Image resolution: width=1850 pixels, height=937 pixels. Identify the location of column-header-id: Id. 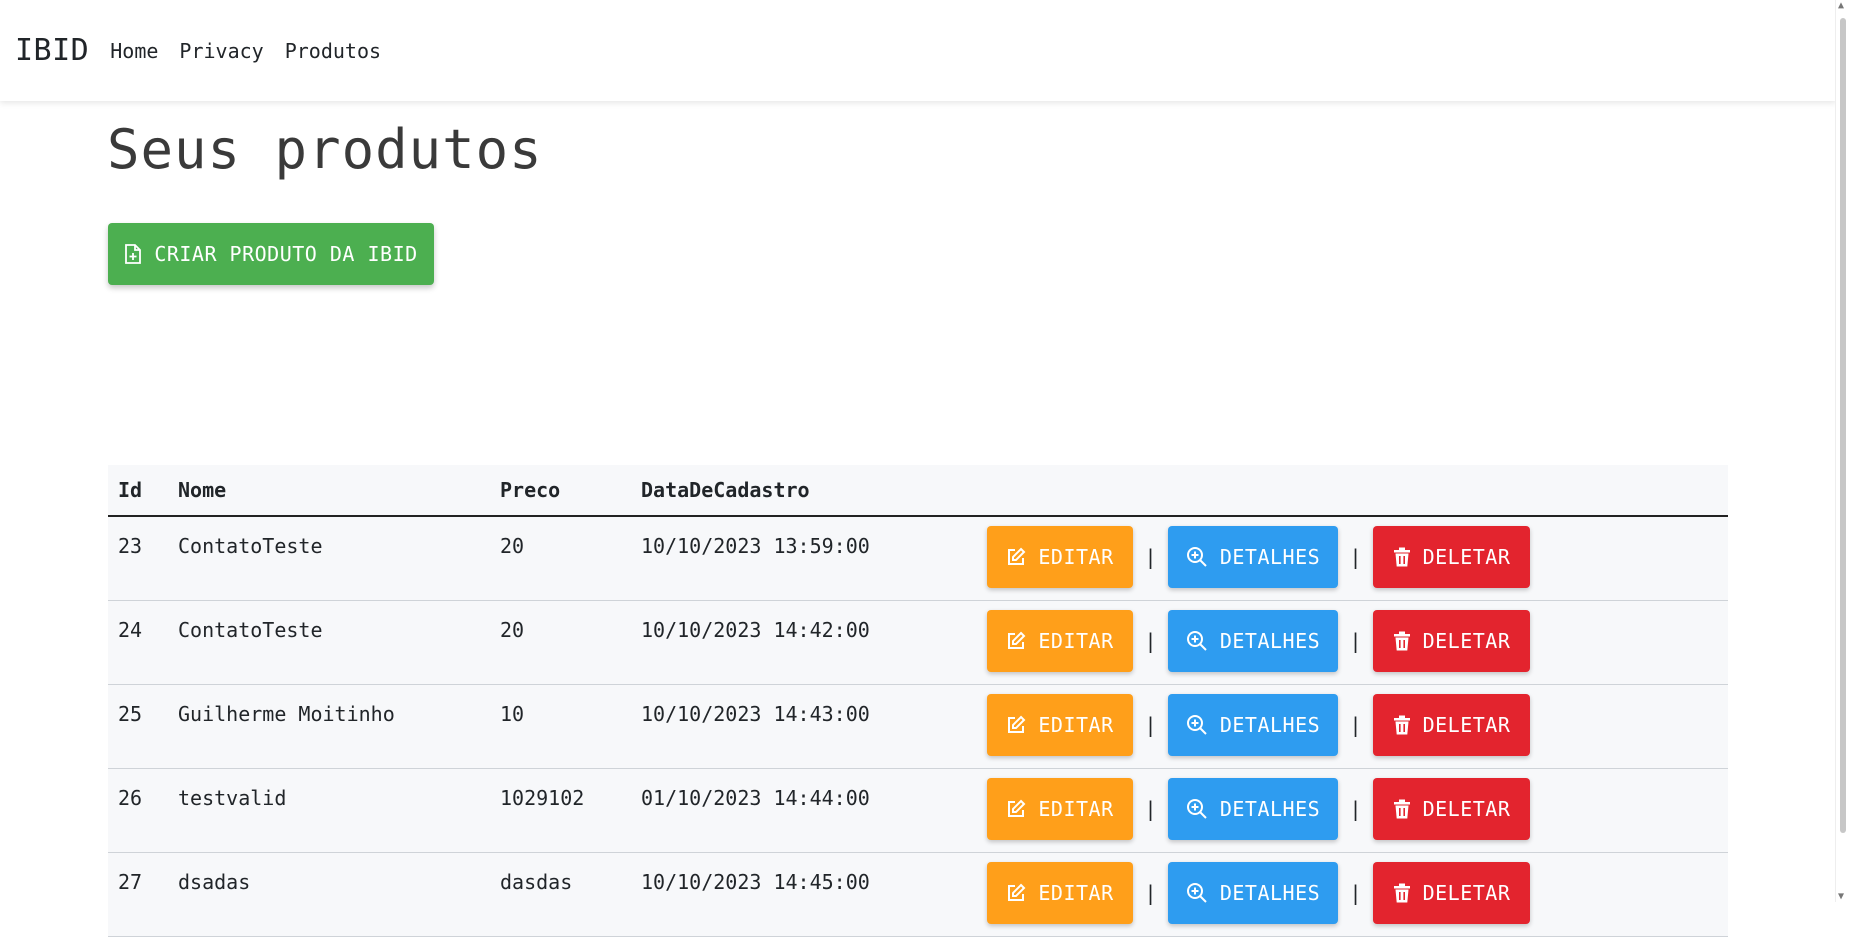
(138, 491).